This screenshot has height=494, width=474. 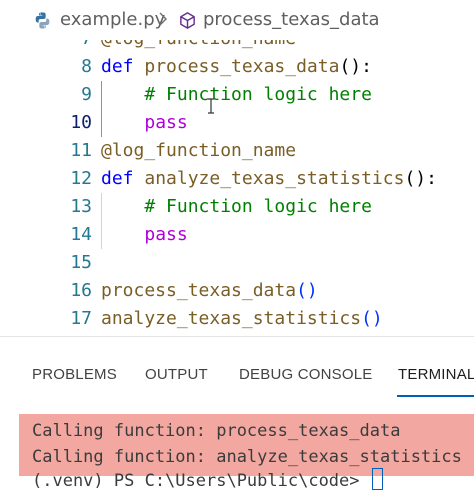 I want to click on line-number: 10, so click(x=81, y=122).